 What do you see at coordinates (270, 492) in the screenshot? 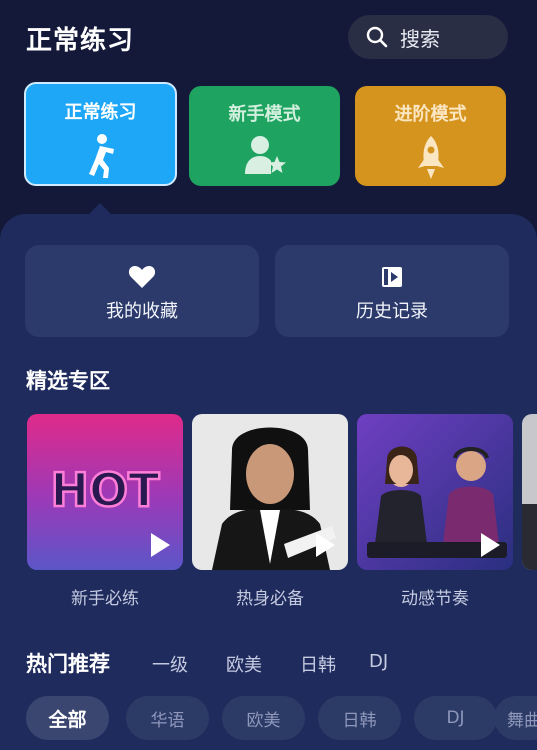
I see `featured-tile-warmup` at bounding box center [270, 492].